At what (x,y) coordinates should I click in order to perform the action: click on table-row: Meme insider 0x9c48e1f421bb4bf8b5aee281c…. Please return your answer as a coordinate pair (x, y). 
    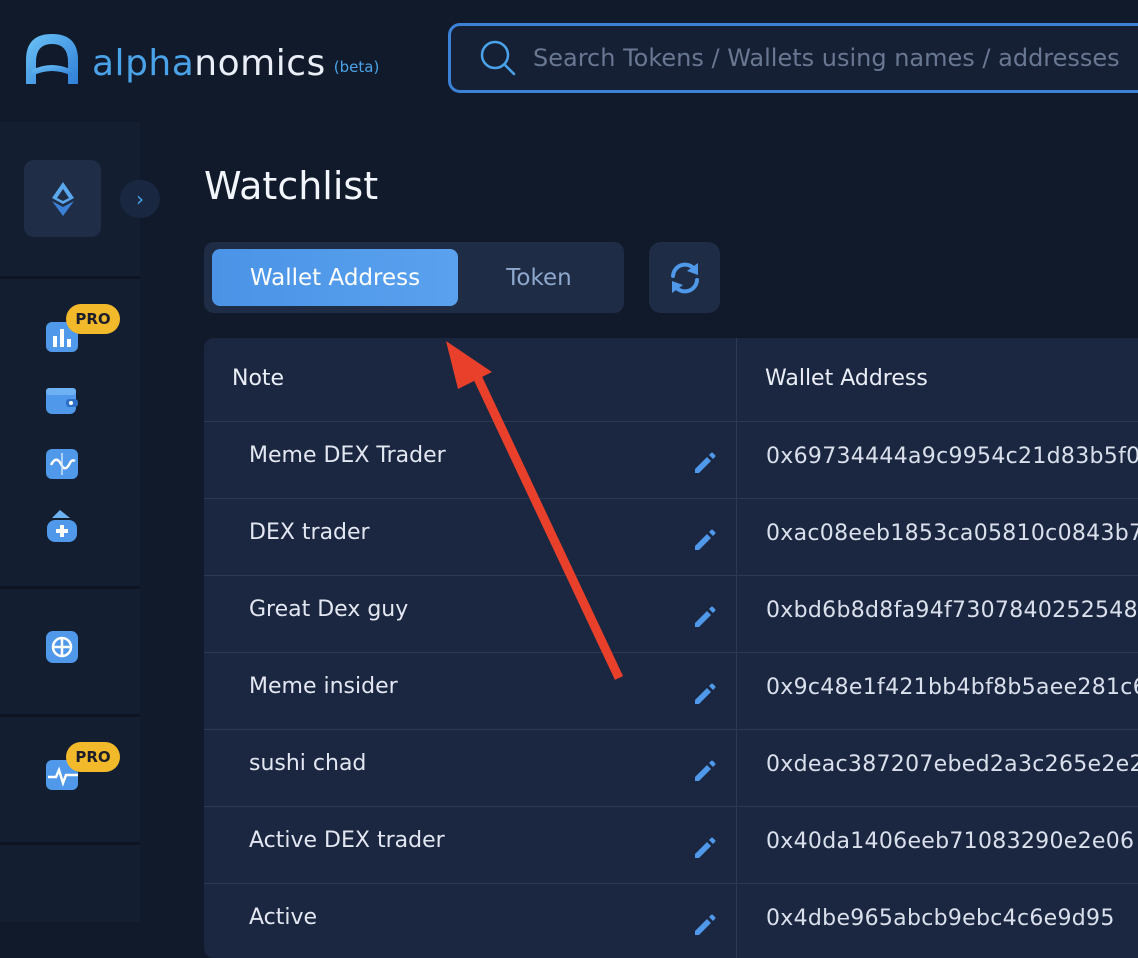
    Looking at the image, I should click on (671, 691).